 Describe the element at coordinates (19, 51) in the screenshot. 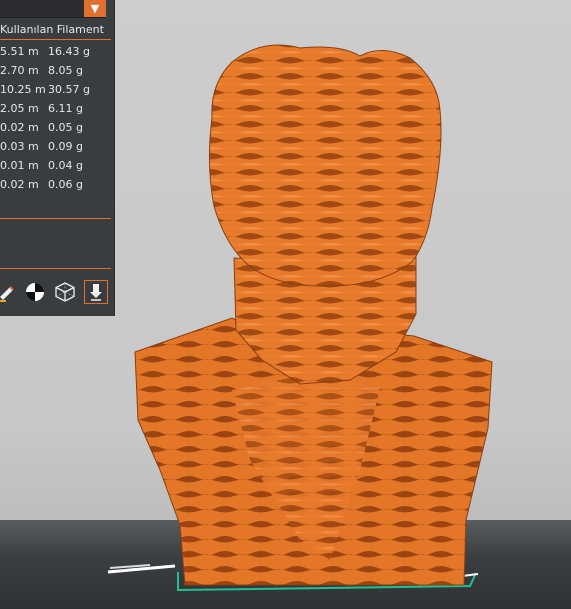

I see `filament-length: 5.51 m` at that location.